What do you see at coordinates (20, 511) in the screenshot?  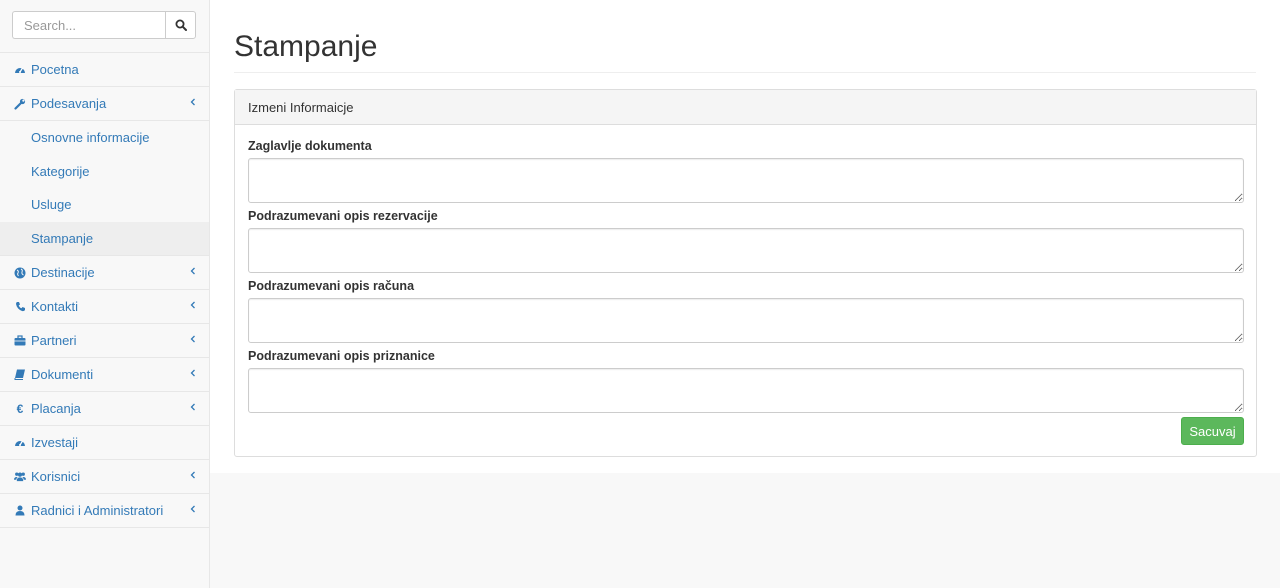 I see `user-icon` at bounding box center [20, 511].